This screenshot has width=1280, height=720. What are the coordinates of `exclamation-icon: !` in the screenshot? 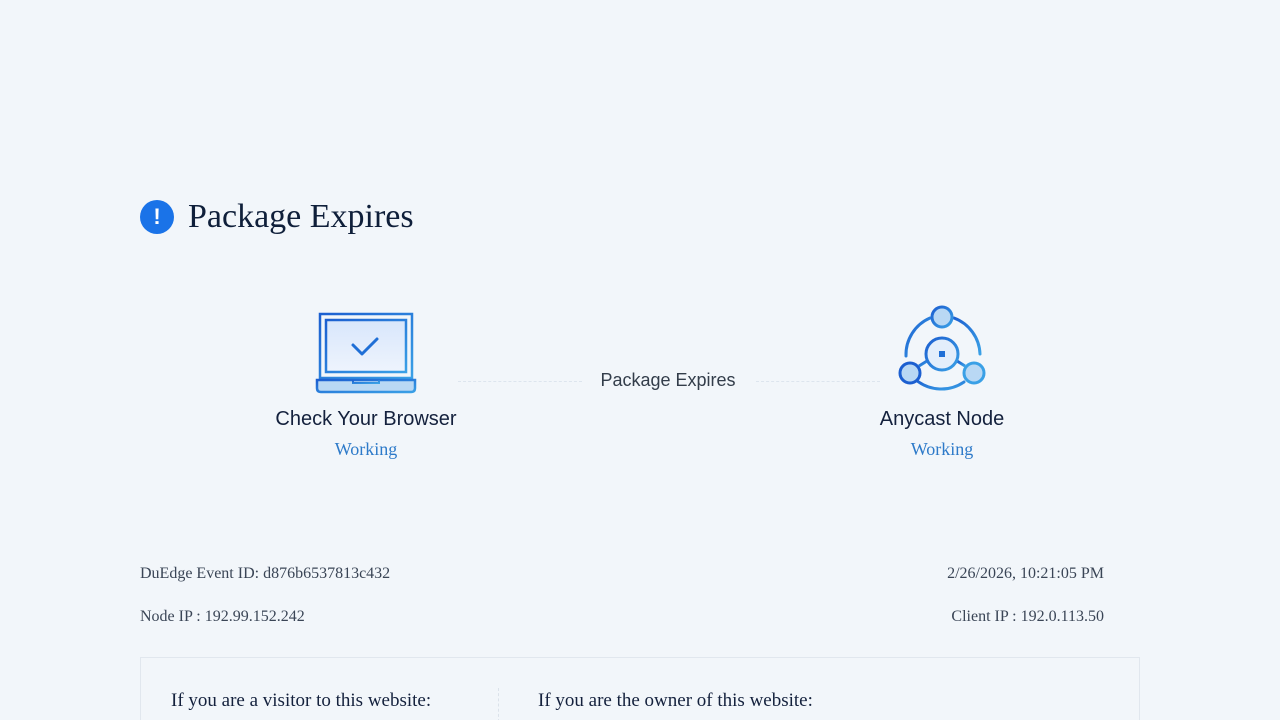 It's located at (157, 217).